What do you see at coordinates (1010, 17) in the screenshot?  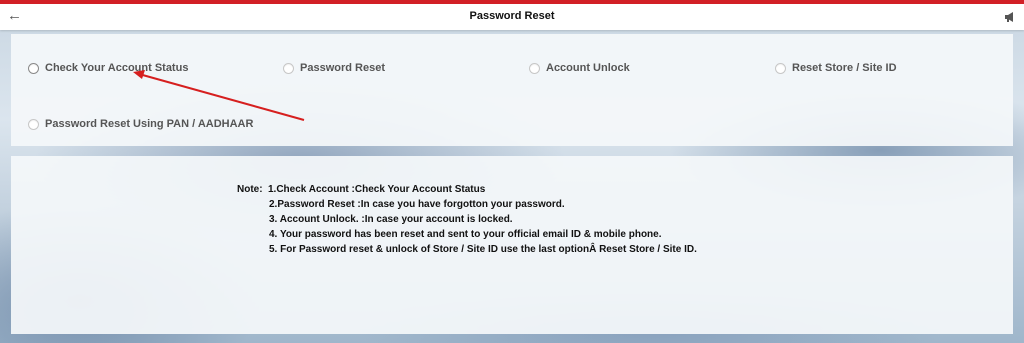 I see `megaphone-icon` at bounding box center [1010, 17].